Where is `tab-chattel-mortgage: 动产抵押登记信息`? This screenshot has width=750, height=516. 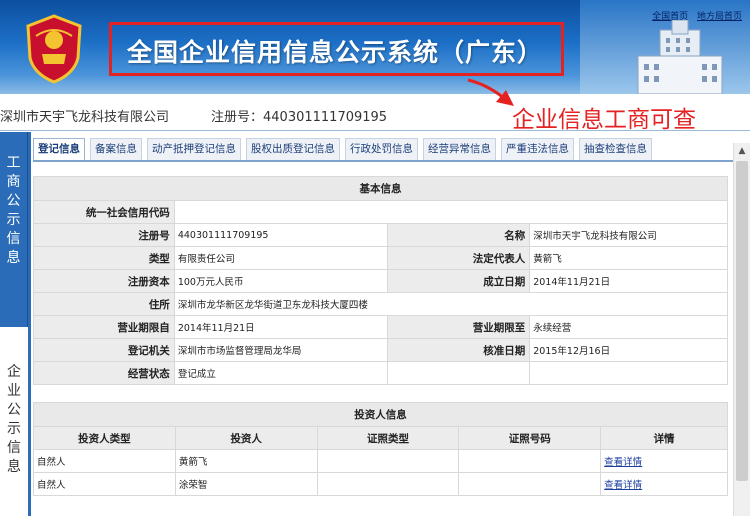 tab-chattel-mortgage: 动产抵押登记信息 is located at coordinates (194, 149).